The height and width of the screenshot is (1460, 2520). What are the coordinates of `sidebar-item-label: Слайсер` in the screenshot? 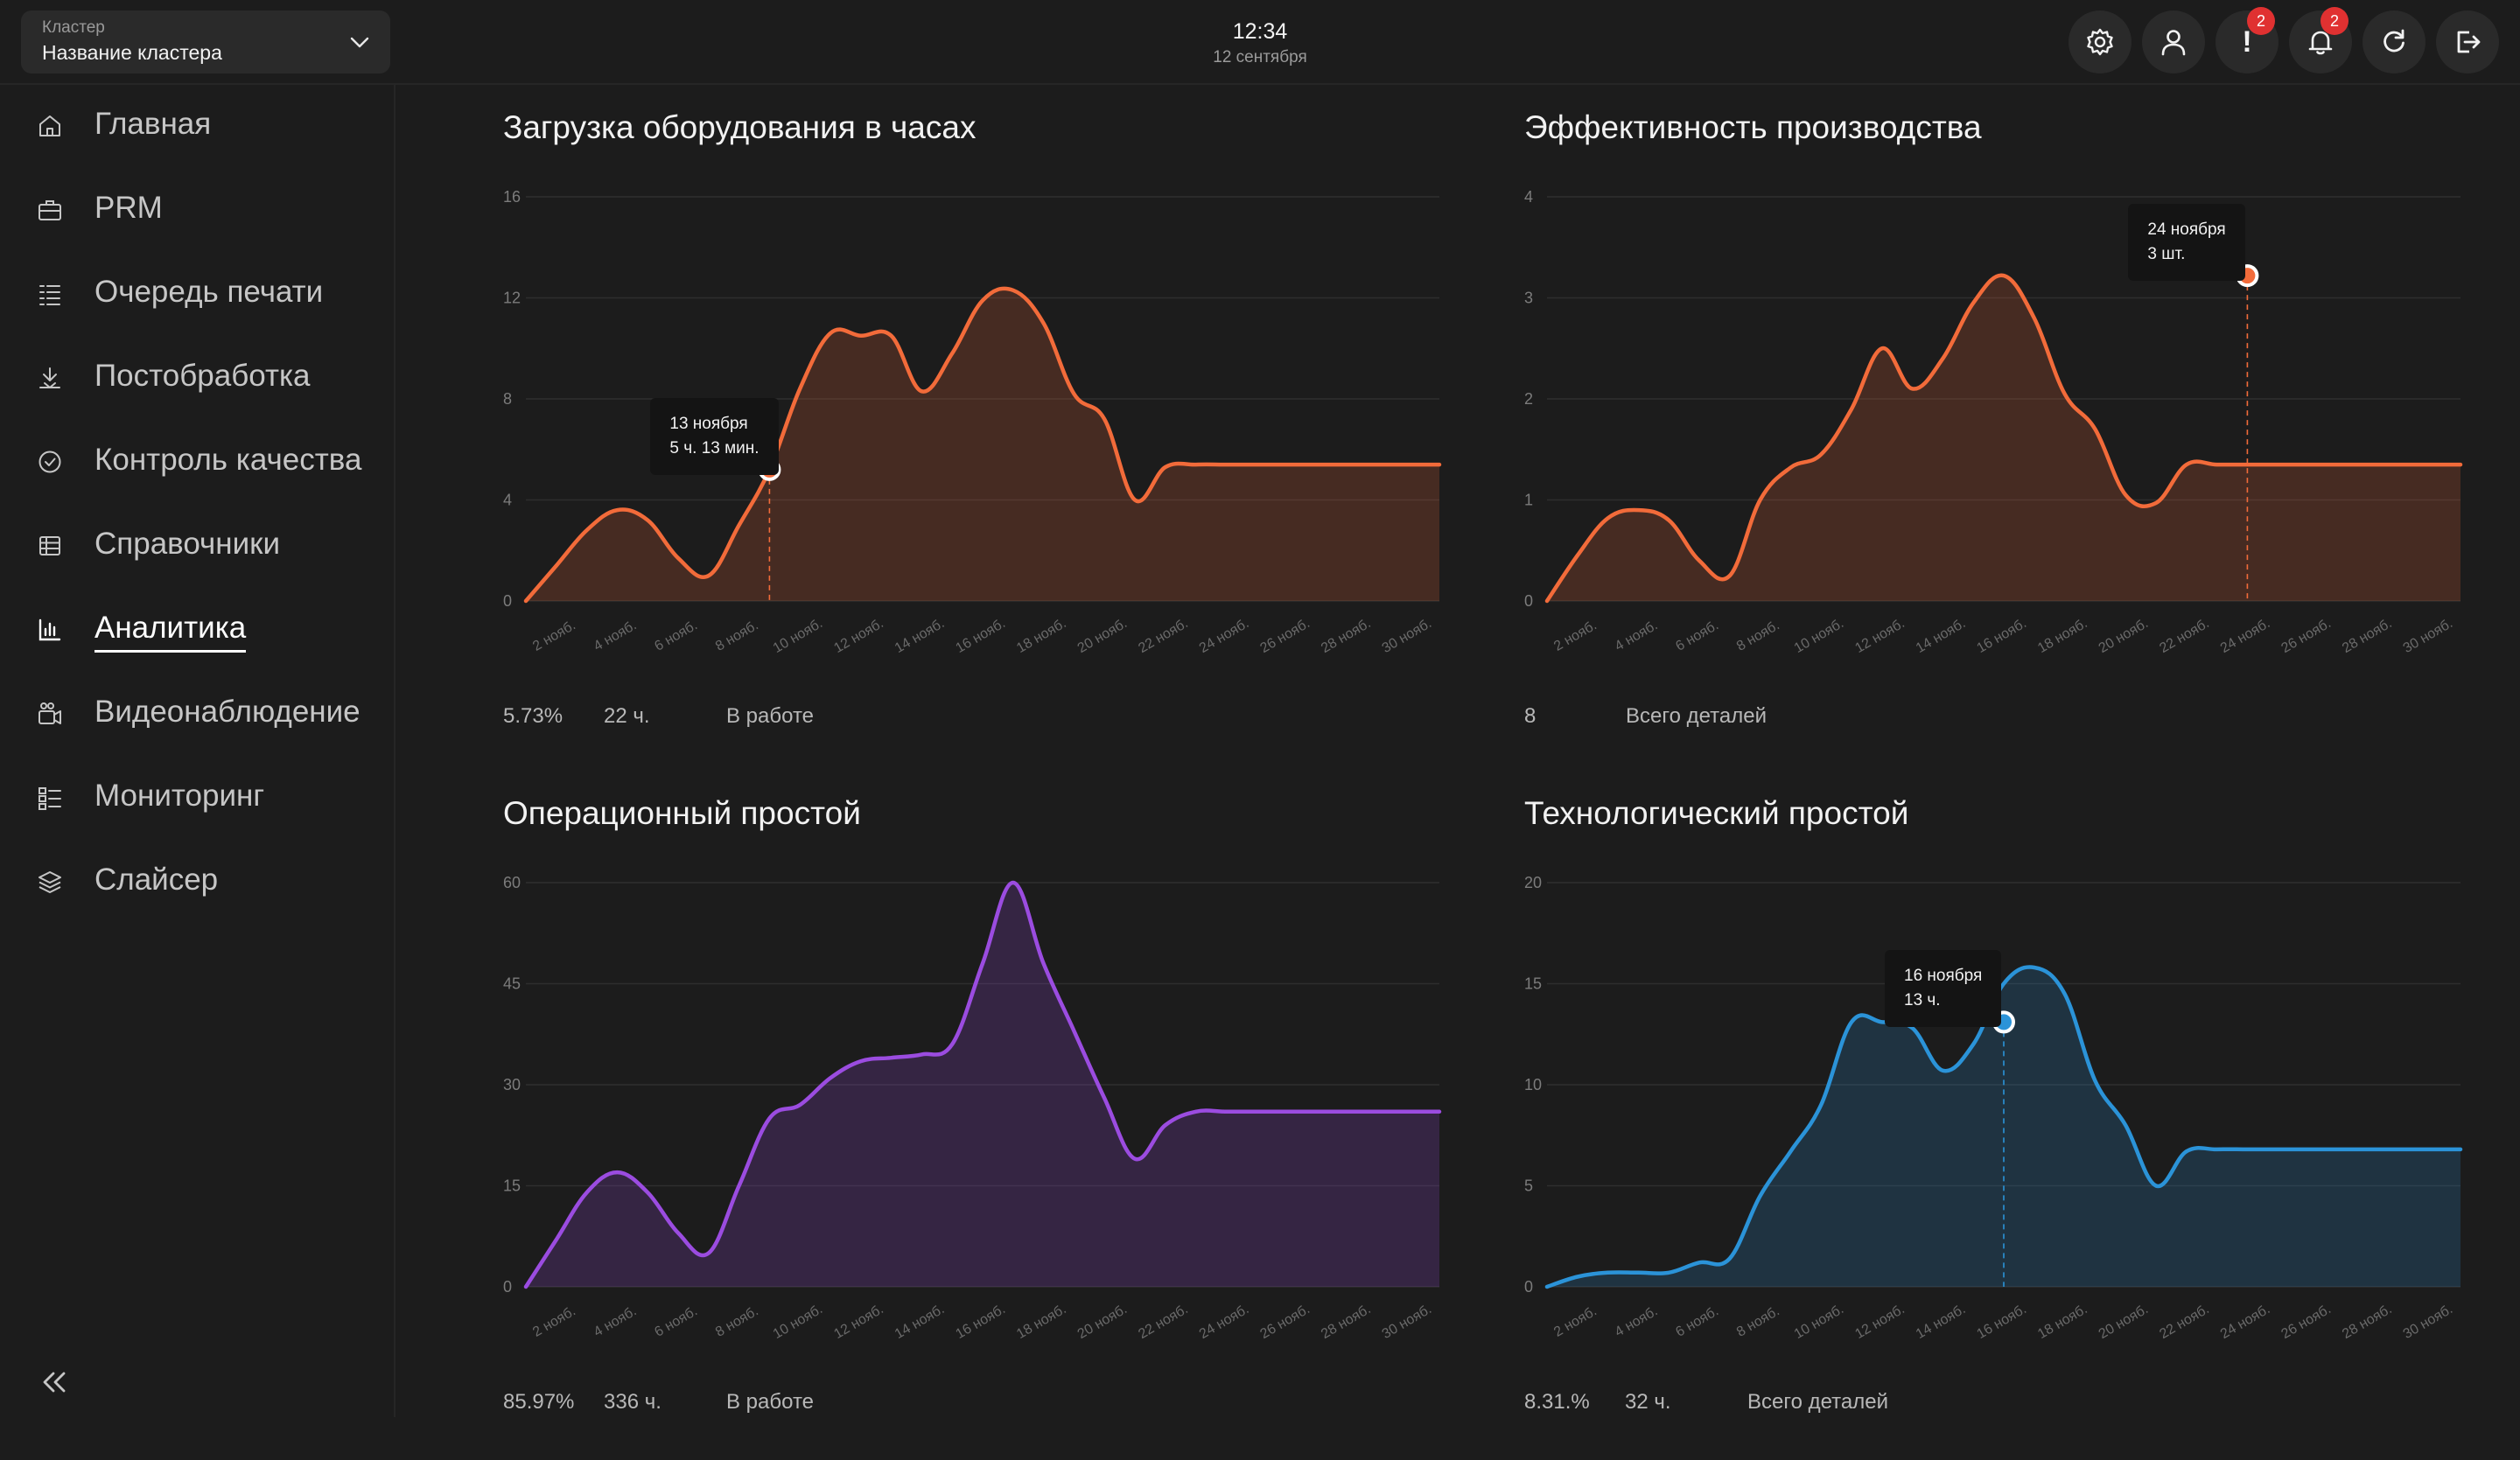 It's located at (156, 880).